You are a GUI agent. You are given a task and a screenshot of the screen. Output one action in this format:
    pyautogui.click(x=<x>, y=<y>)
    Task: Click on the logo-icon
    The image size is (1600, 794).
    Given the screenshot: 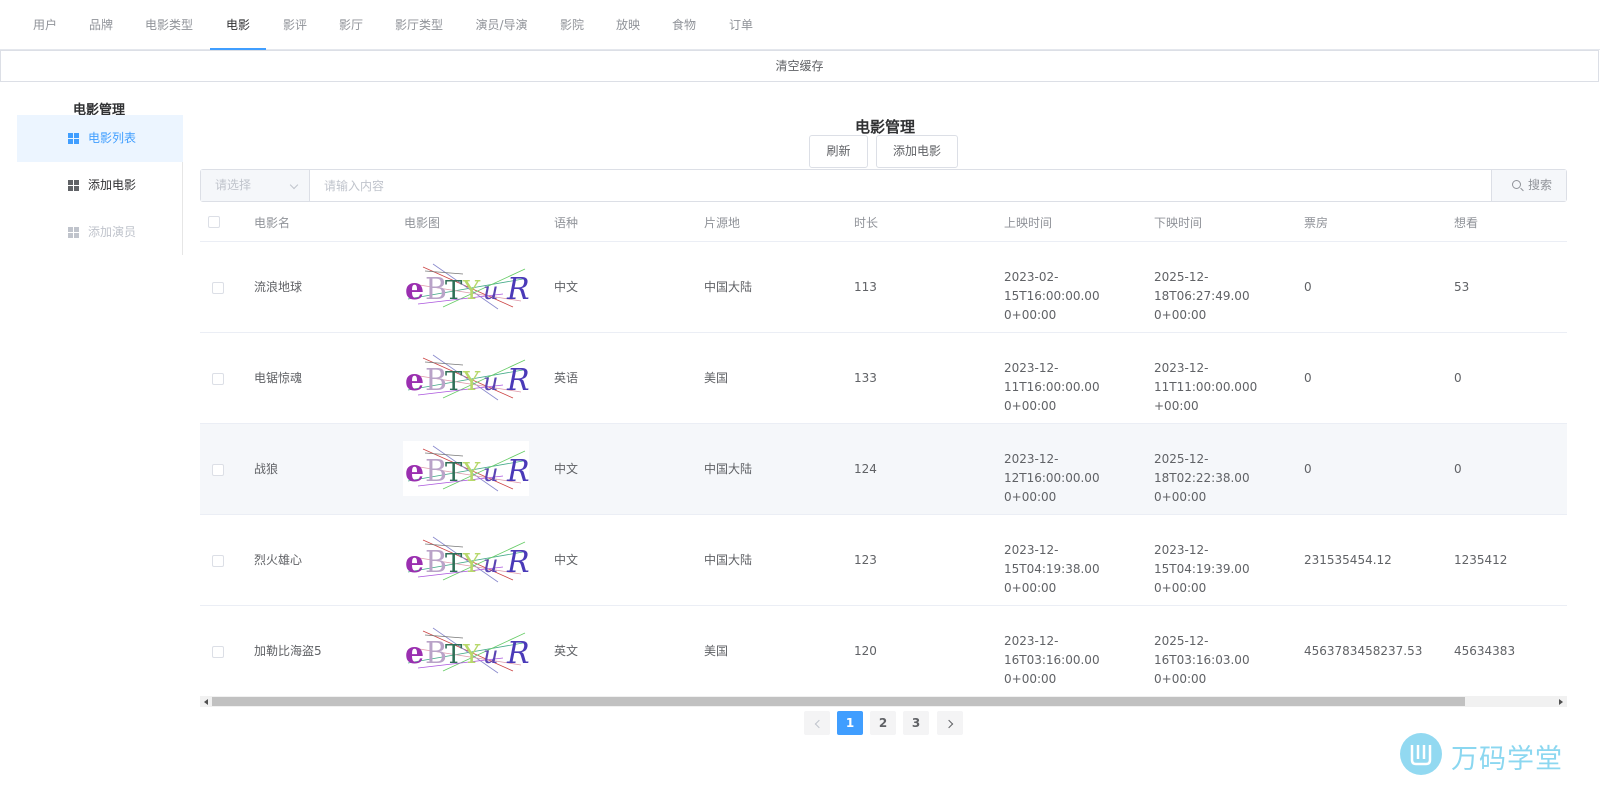 What is the action you would take?
    pyautogui.click(x=1421, y=755)
    